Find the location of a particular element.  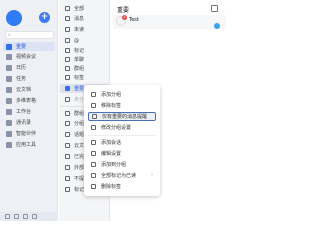

list-item-label: @ is located at coordinates (76, 40).